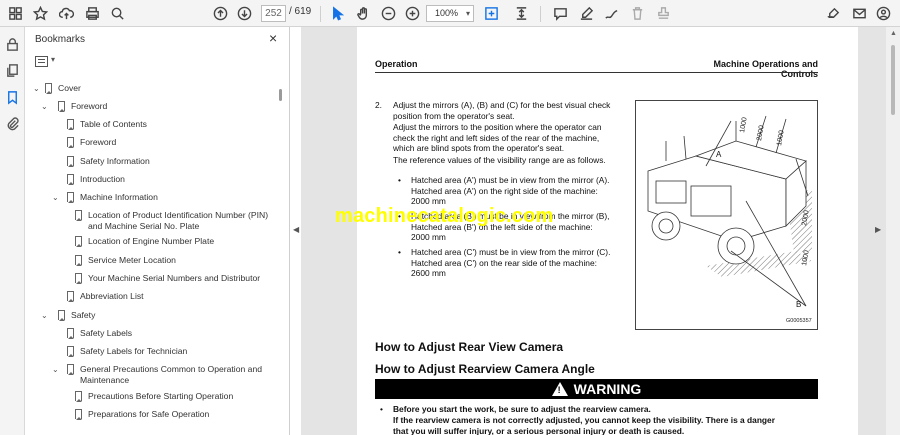  What do you see at coordinates (806, 258) in the screenshot?
I see `dimension-label: 1000` at bounding box center [806, 258].